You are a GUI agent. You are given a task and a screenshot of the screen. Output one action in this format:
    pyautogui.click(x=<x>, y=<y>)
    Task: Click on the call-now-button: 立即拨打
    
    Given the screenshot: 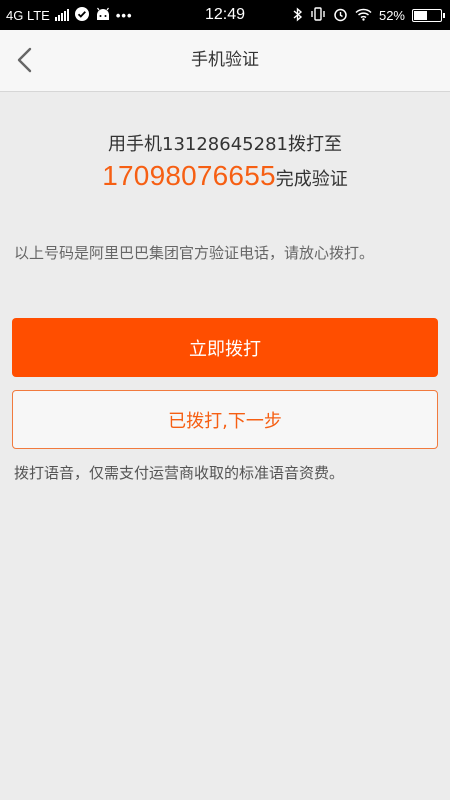 What is the action you would take?
    pyautogui.click(x=225, y=347)
    